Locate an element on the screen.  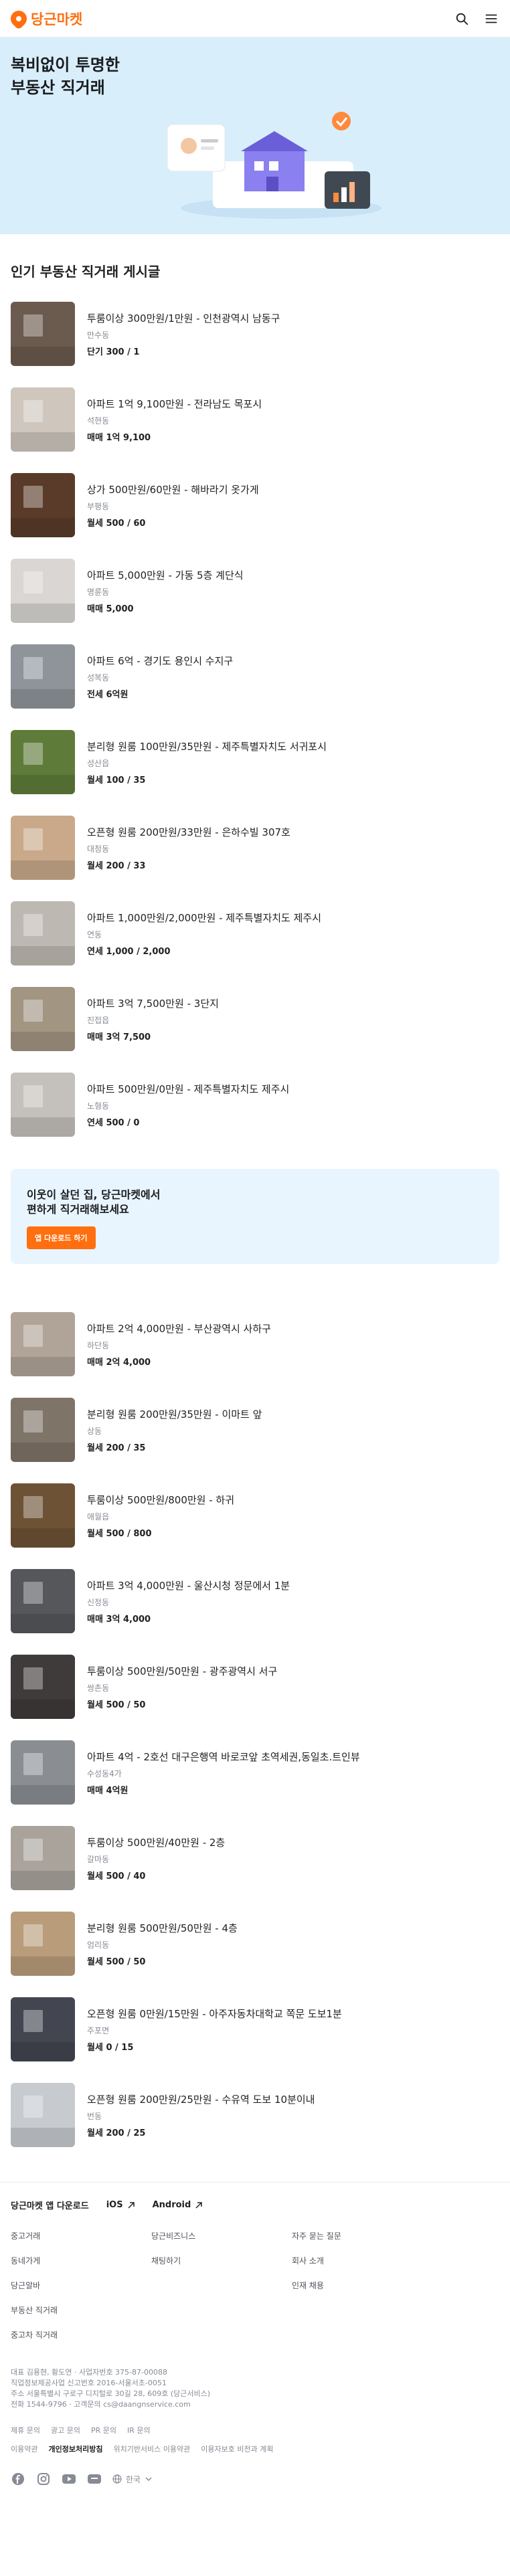
listing-info: 아파트 6억 - 경기도 용인시 수지구 성복동 전세 6억원 is located at coordinates (160, 677).